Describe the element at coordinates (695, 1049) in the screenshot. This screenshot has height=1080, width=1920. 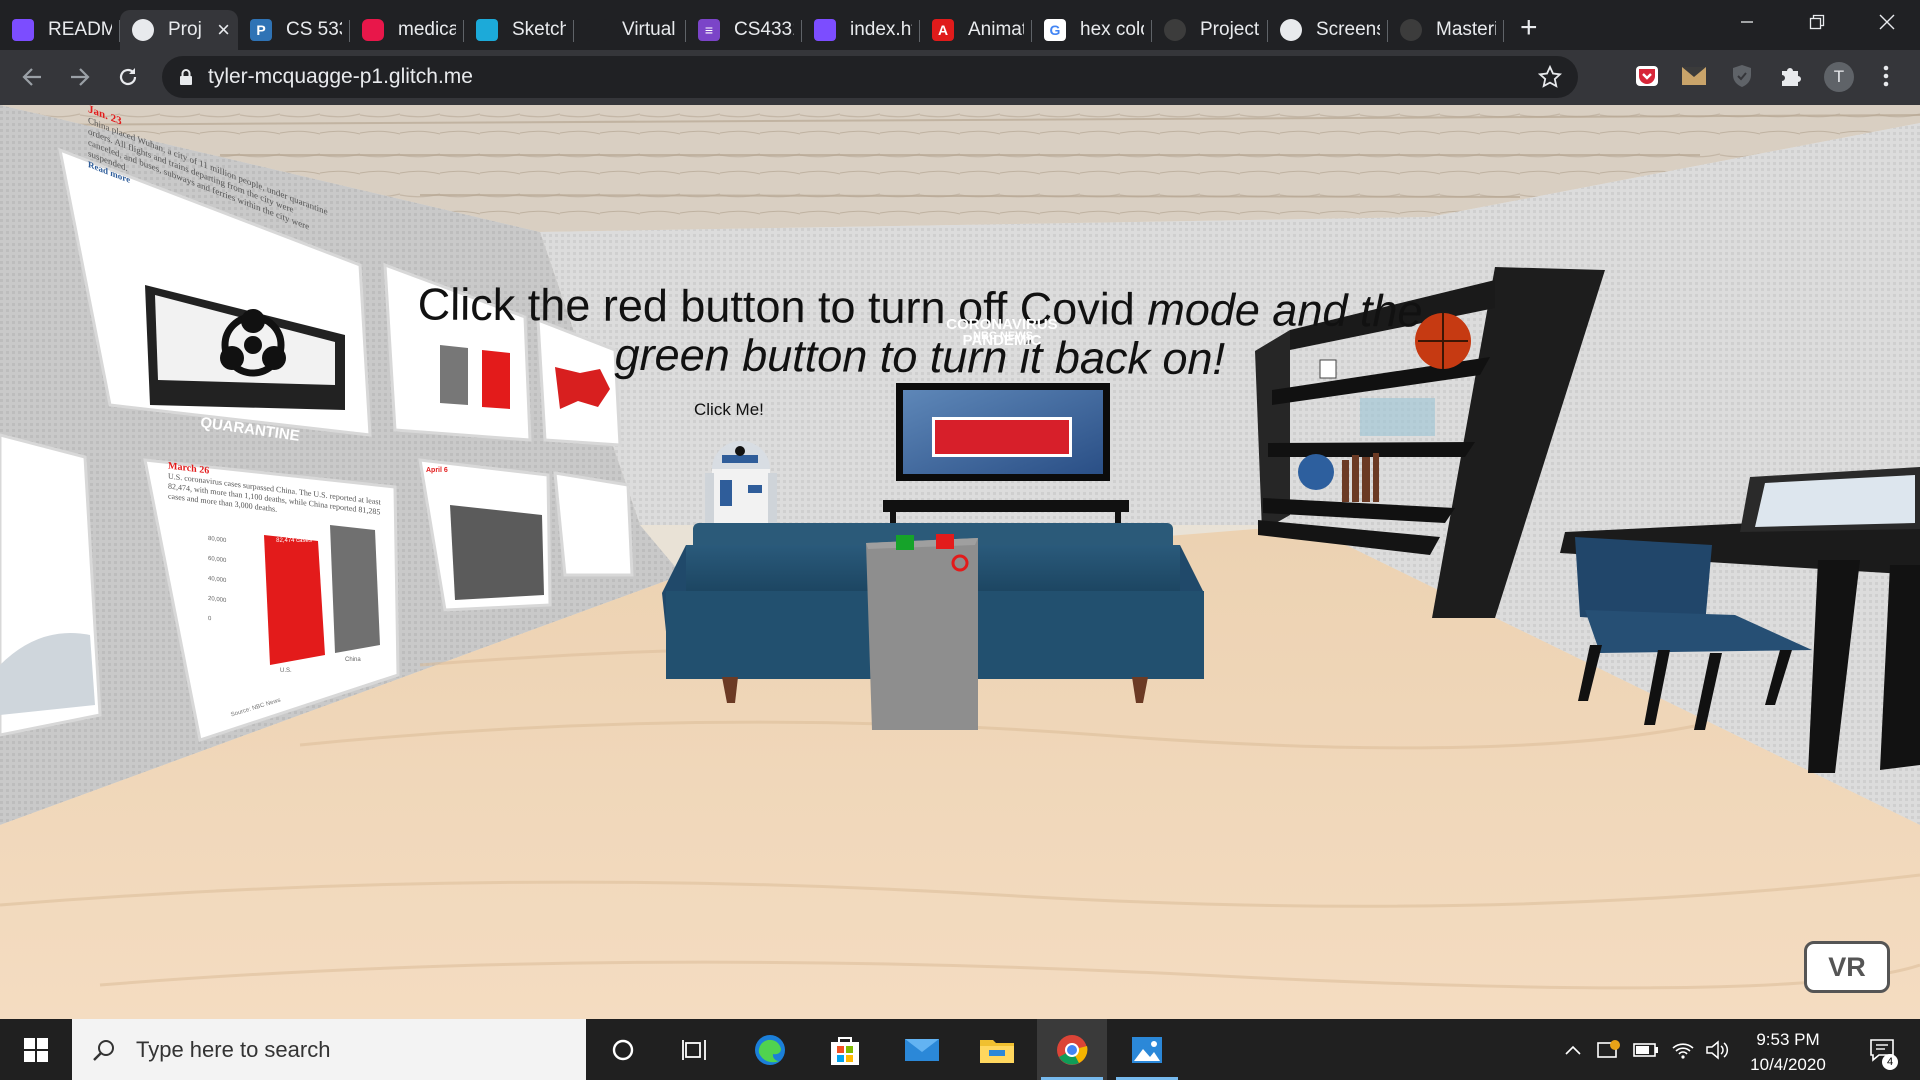
I see `task-view-button` at that location.